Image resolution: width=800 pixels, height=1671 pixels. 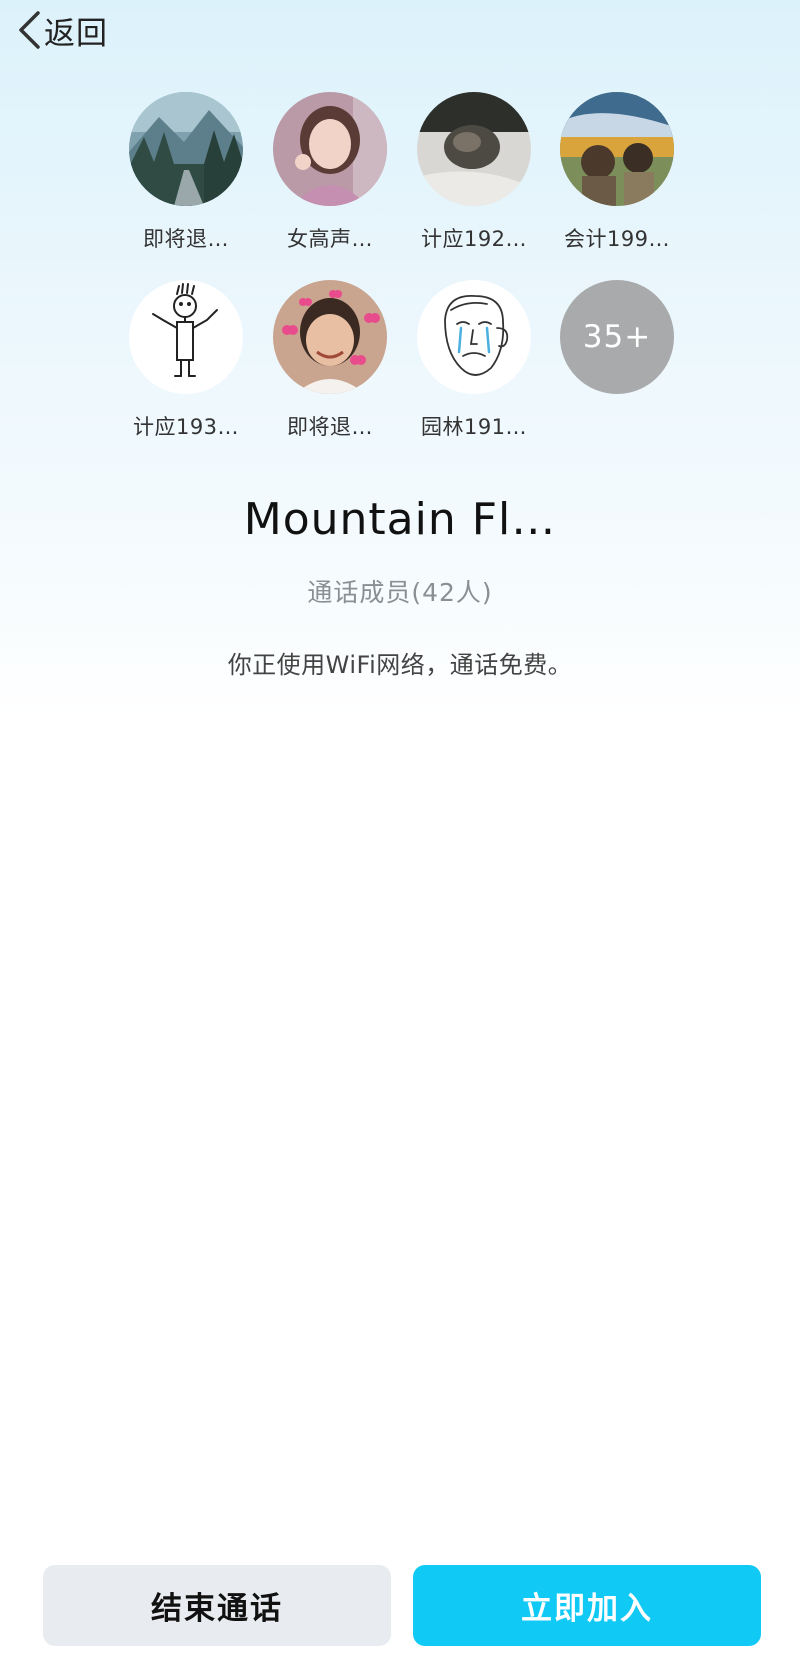 I want to click on back-button: 返回, so click(x=62, y=30).